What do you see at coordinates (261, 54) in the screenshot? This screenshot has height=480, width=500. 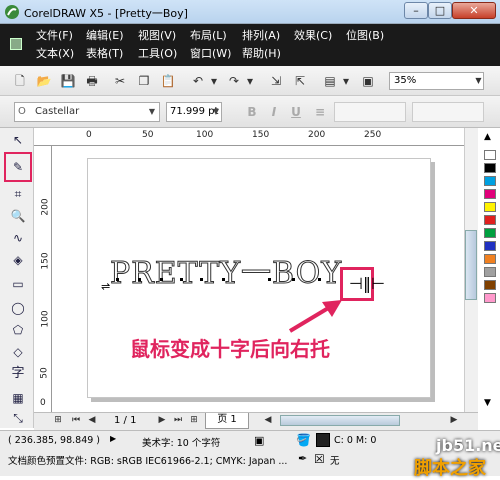 I see `menu-help: 帮助(H)` at bounding box center [261, 54].